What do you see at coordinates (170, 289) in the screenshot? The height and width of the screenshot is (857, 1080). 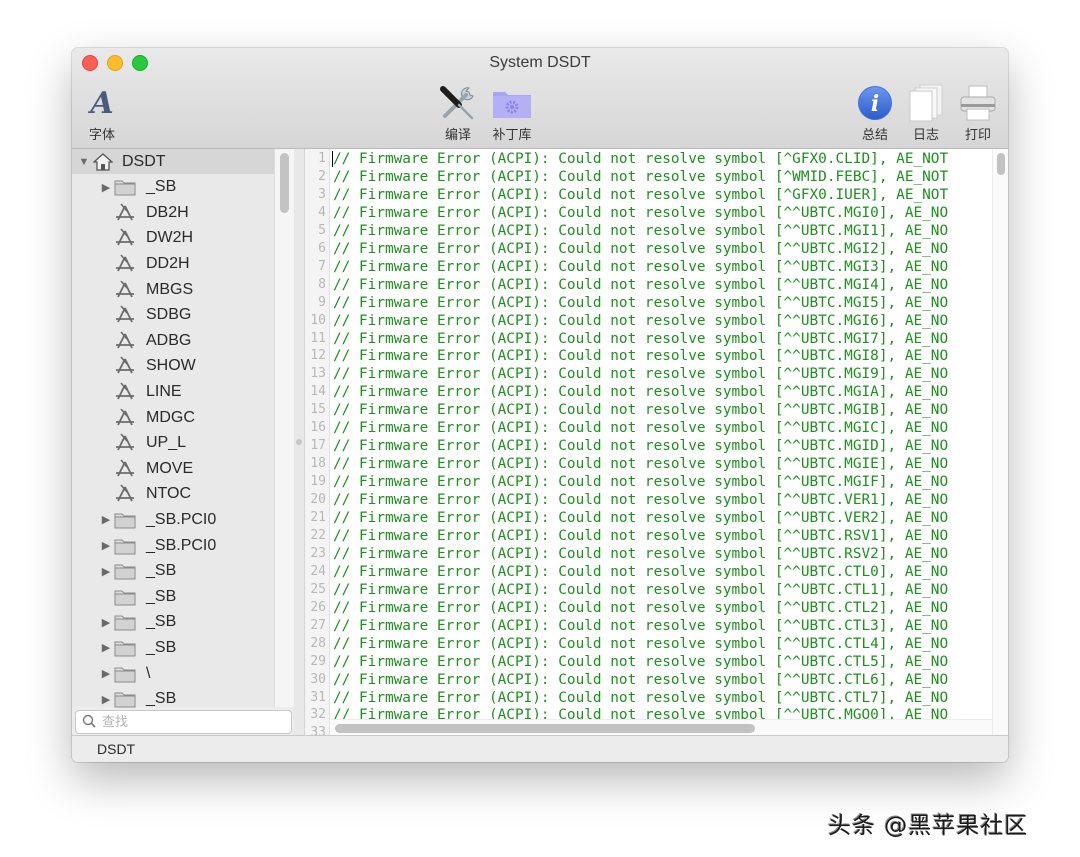 I see `tree-item-label: MBGS` at bounding box center [170, 289].